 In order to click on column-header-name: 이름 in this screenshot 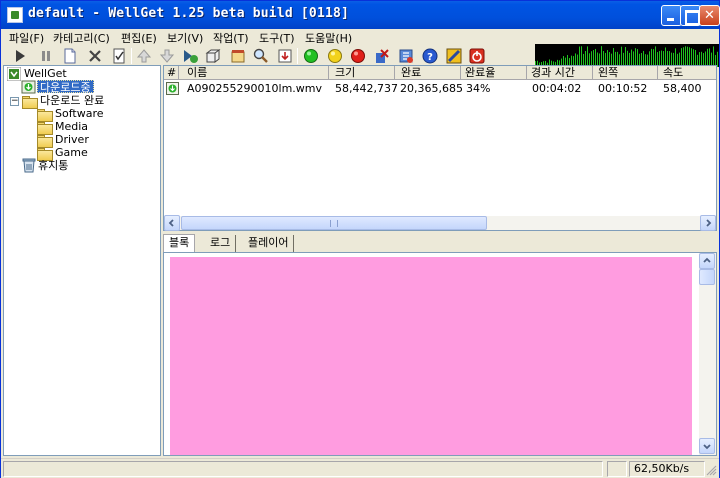, I will do `click(254, 73)`.